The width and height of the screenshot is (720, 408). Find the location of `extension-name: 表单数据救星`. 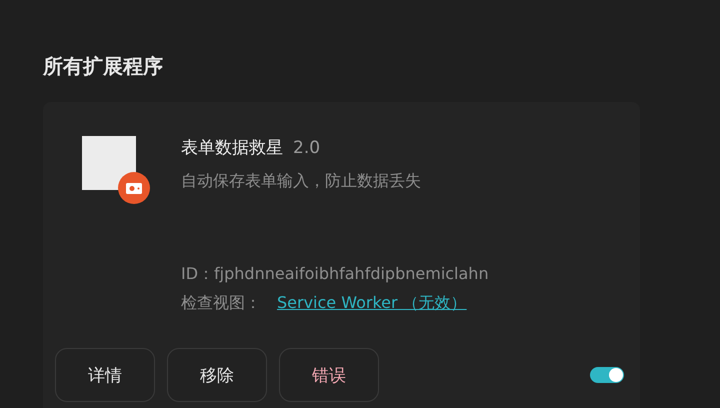

extension-name: 表单数据救星 is located at coordinates (232, 148).